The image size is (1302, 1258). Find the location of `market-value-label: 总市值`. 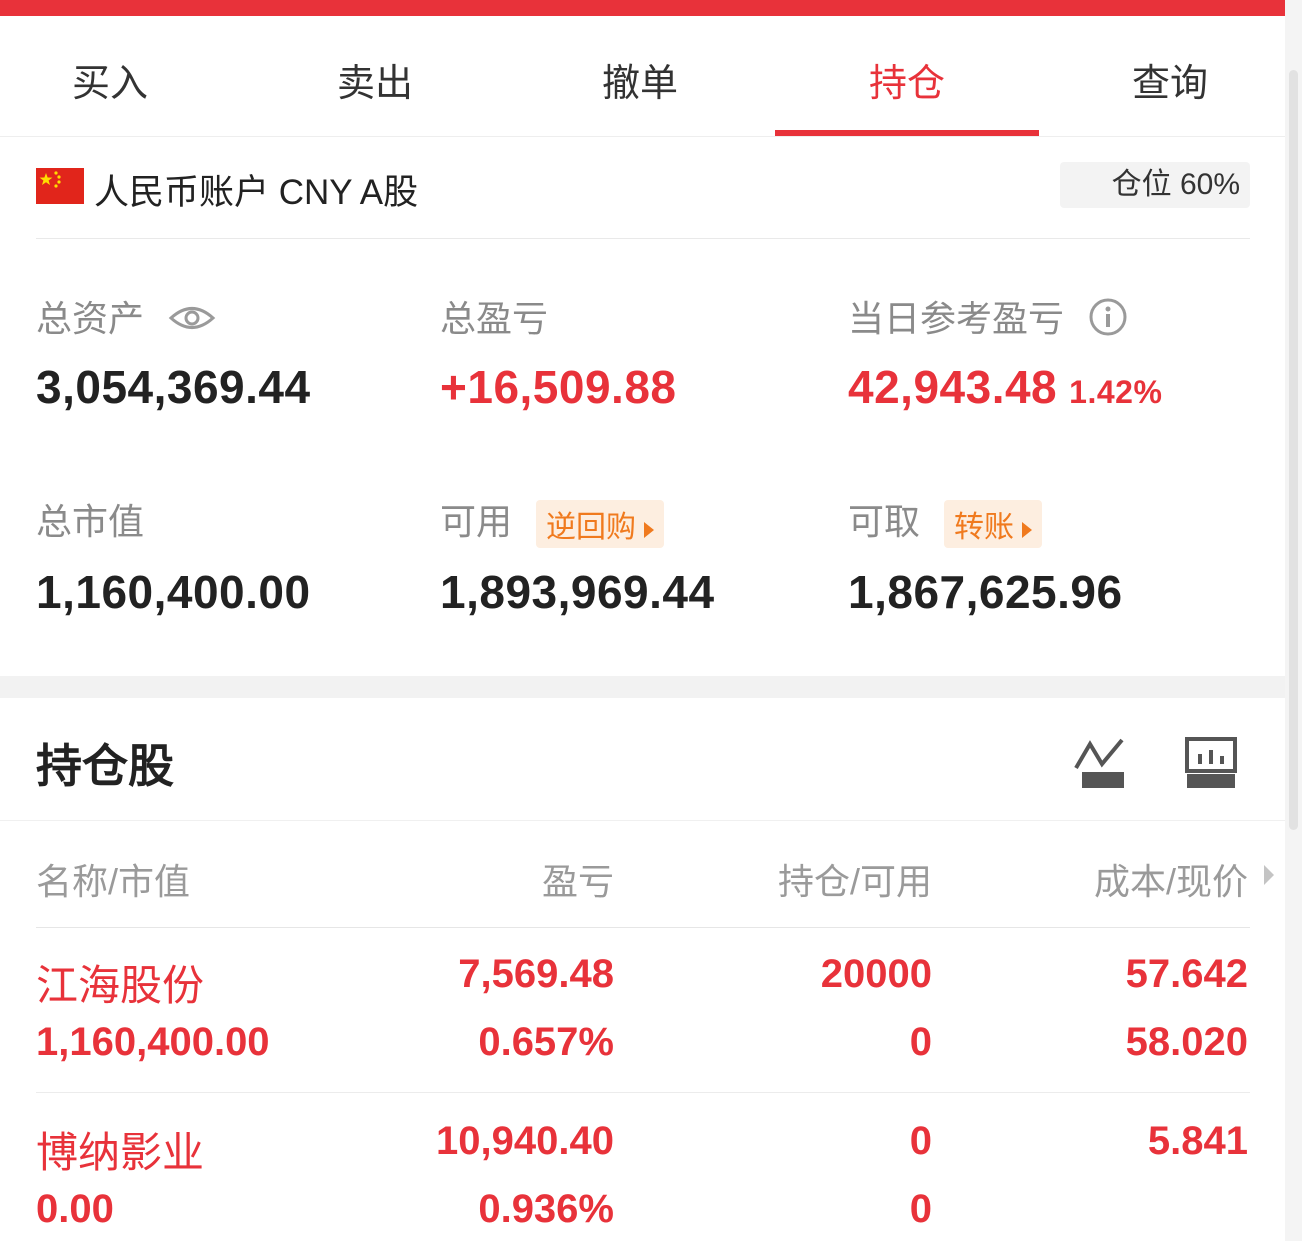

market-value-label: 总市值 is located at coordinates (90, 521).